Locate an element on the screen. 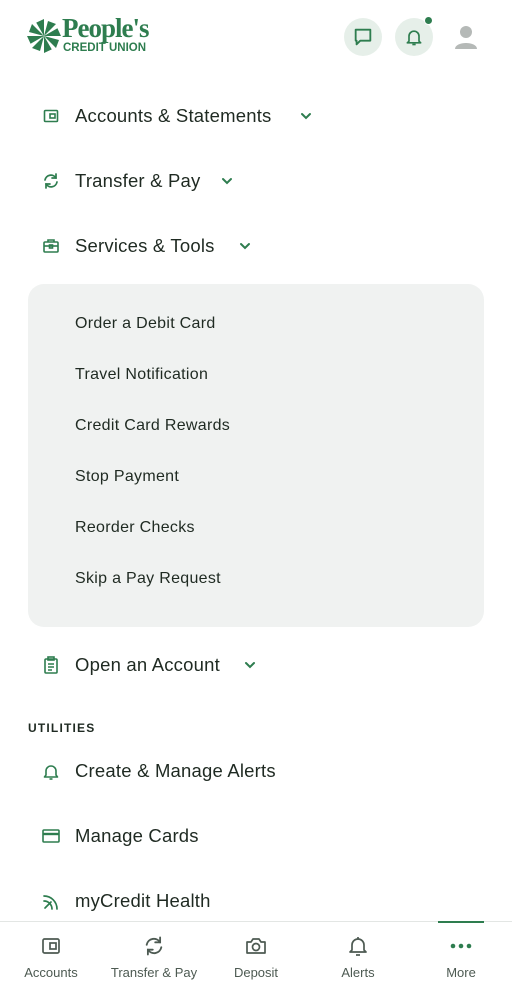 The image size is (512, 1000). menu-manage-cards: Manage Cards is located at coordinates (256, 836).